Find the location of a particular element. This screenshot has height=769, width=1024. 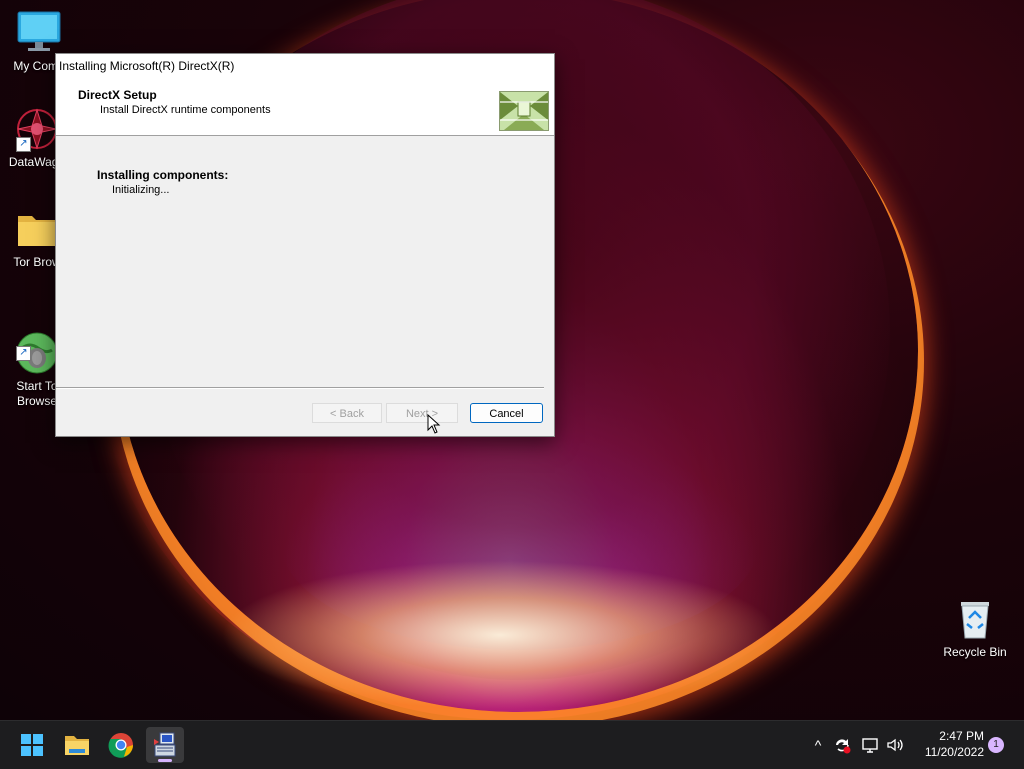

active-app-indicator is located at coordinates (165, 760).